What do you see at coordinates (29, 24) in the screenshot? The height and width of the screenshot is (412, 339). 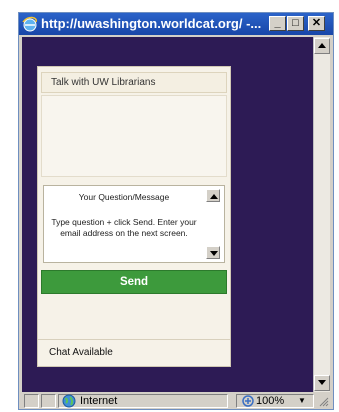 I see `ie-icon` at bounding box center [29, 24].